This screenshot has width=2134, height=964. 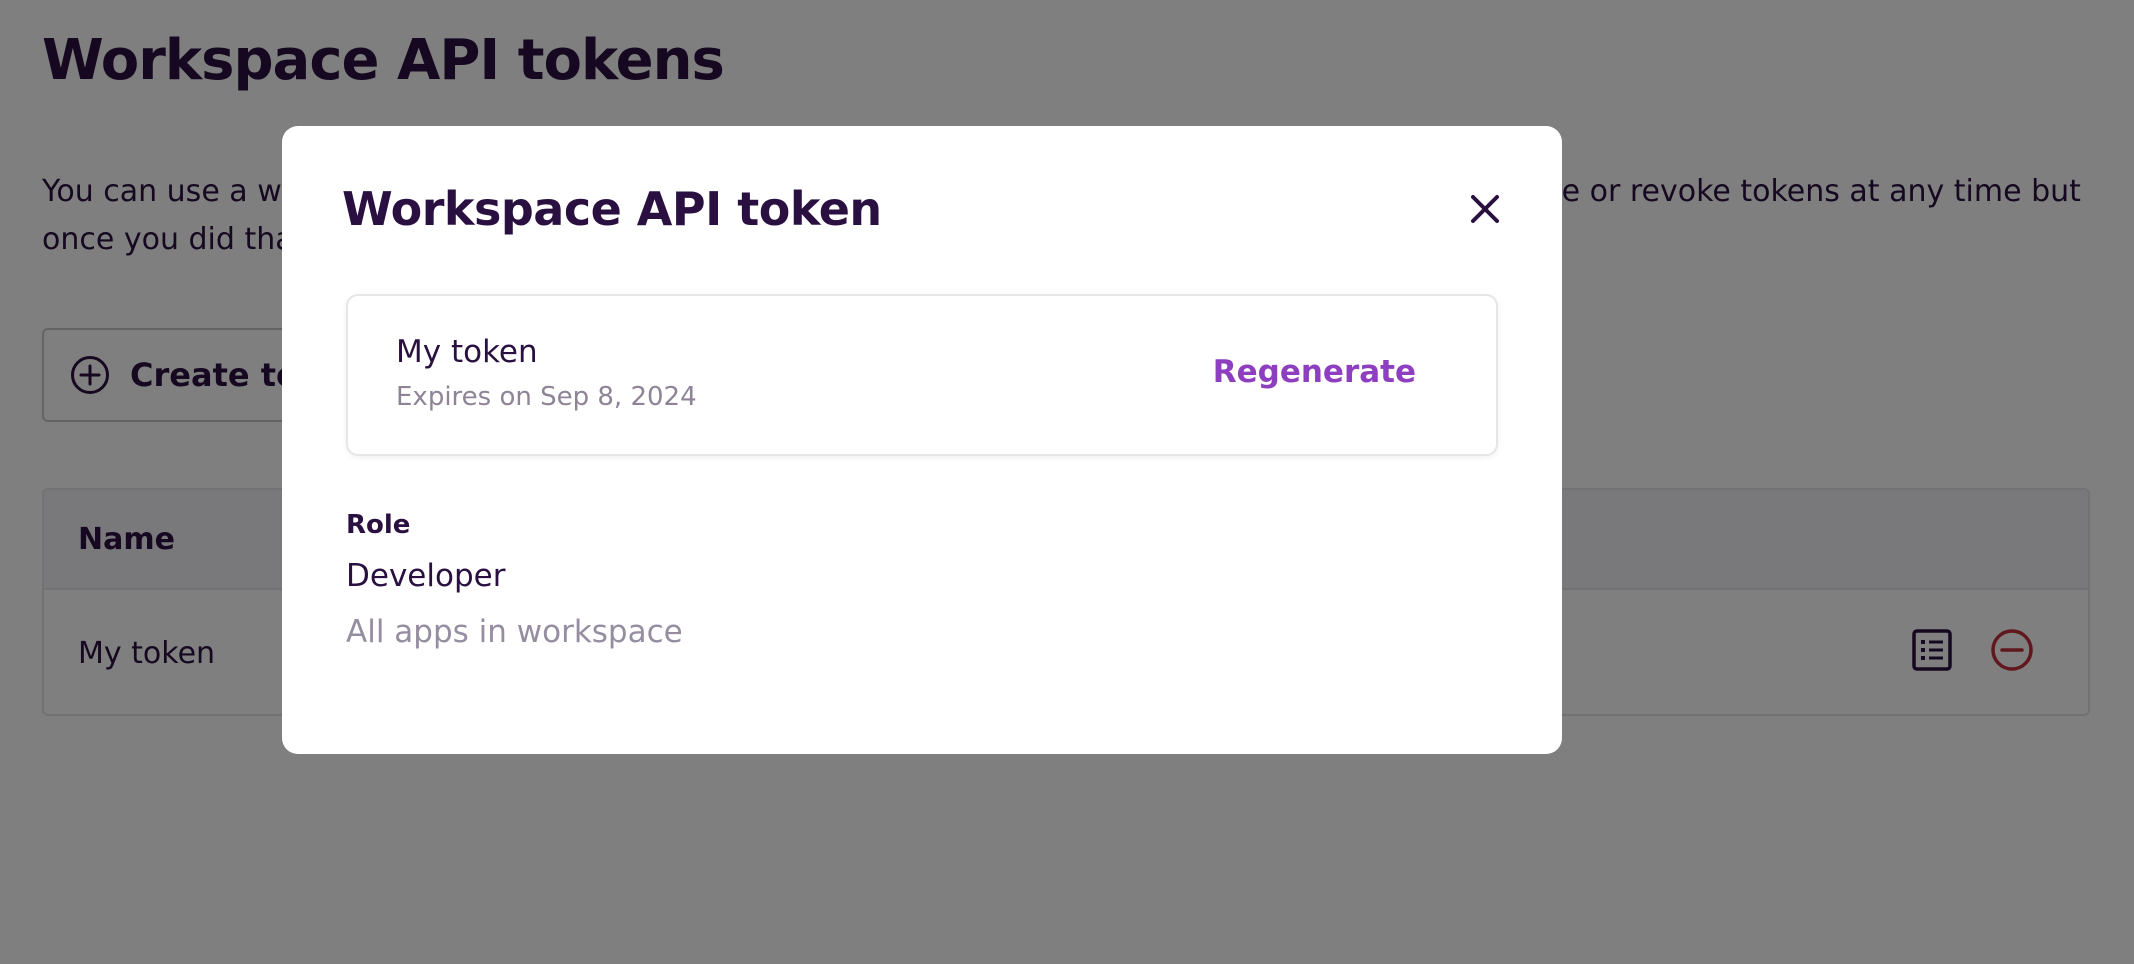 I want to click on role-label: Role, so click(x=378, y=525).